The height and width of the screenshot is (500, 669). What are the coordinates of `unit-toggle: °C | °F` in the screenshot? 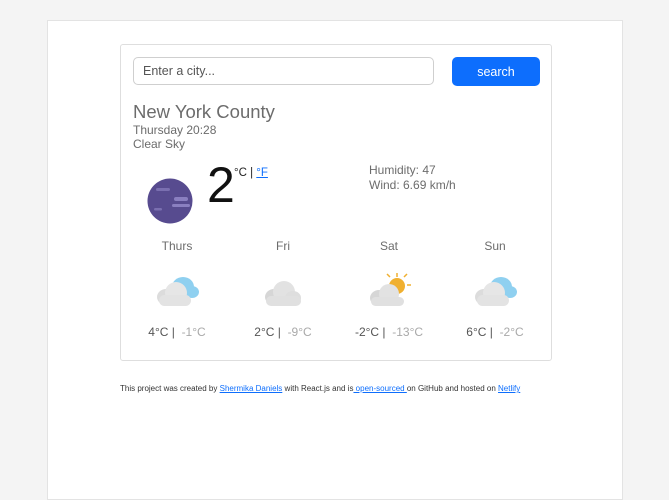 It's located at (251, 173).